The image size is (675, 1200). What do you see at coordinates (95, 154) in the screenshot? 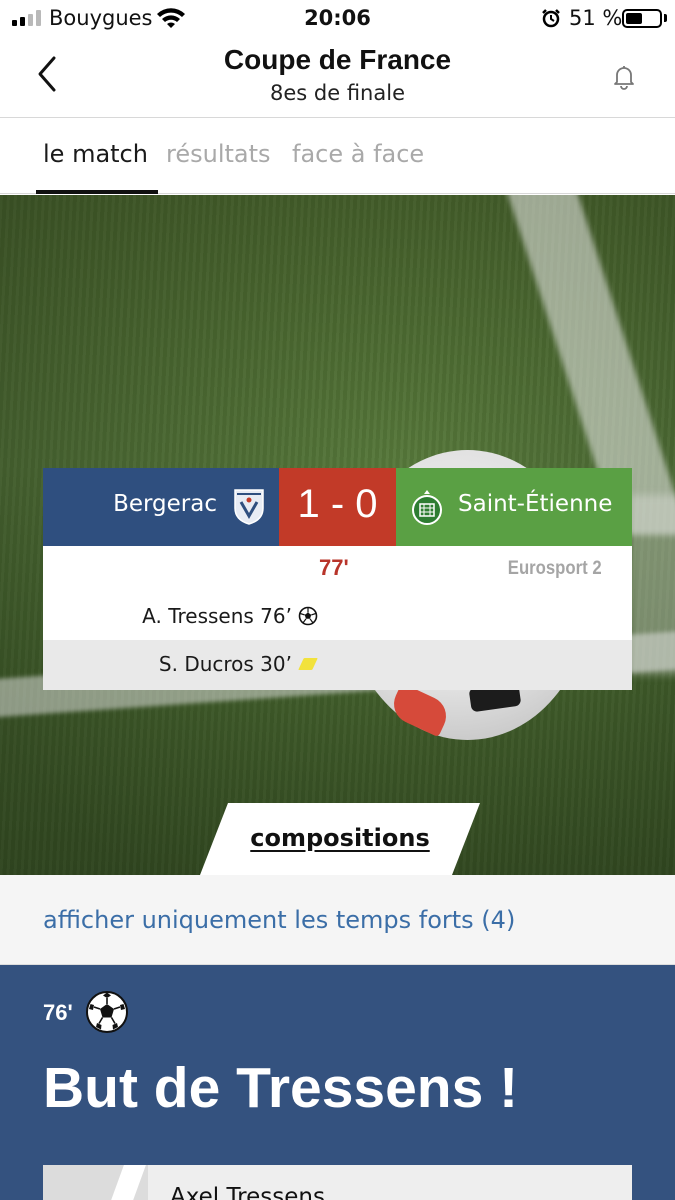
I see `tab-le-match: le match` at bounding box center [95, 154].